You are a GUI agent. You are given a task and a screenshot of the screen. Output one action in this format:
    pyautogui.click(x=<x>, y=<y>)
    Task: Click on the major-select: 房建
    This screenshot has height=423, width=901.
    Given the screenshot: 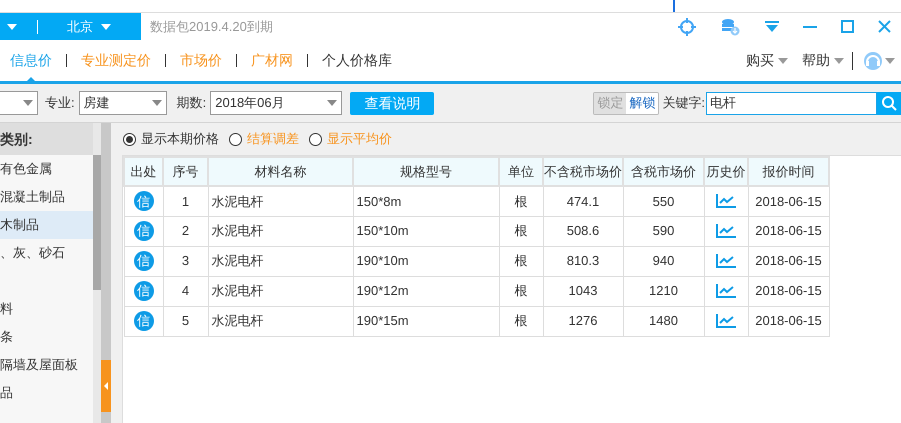 What is the action you would take?
    pyautogui.click(x=122, y=103)
    